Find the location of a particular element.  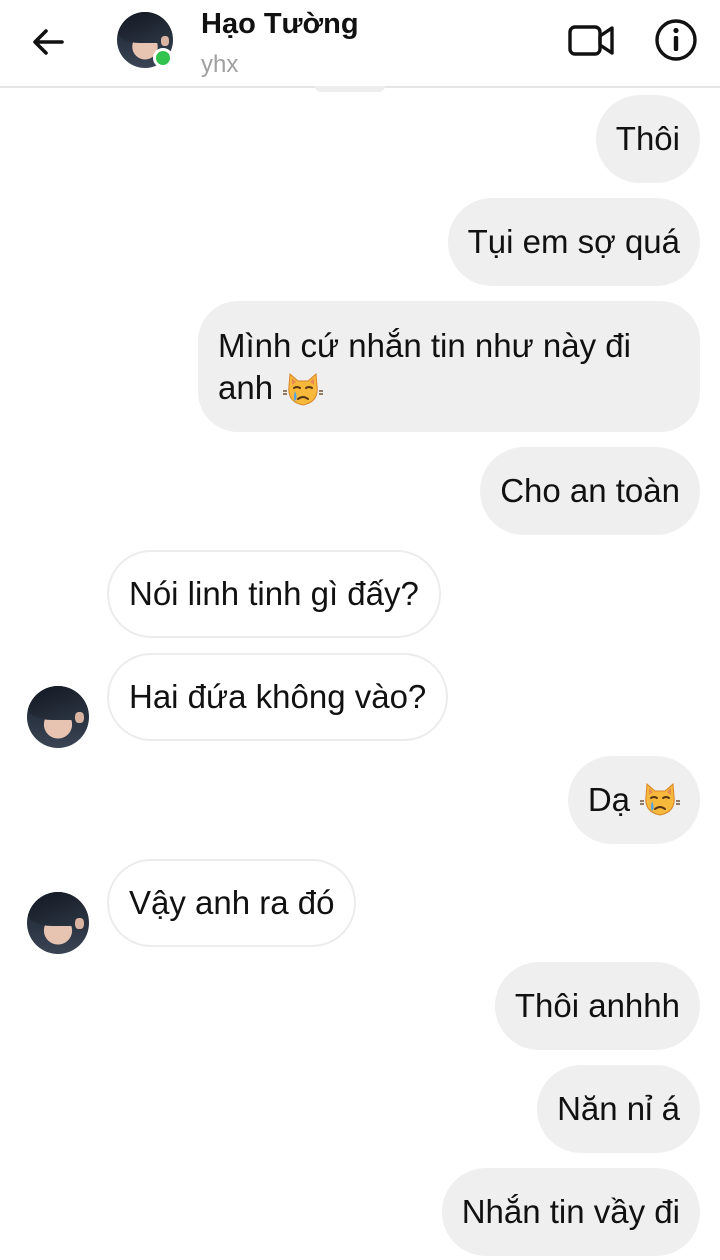

contact-avatar is located at coordinates (145, 40).